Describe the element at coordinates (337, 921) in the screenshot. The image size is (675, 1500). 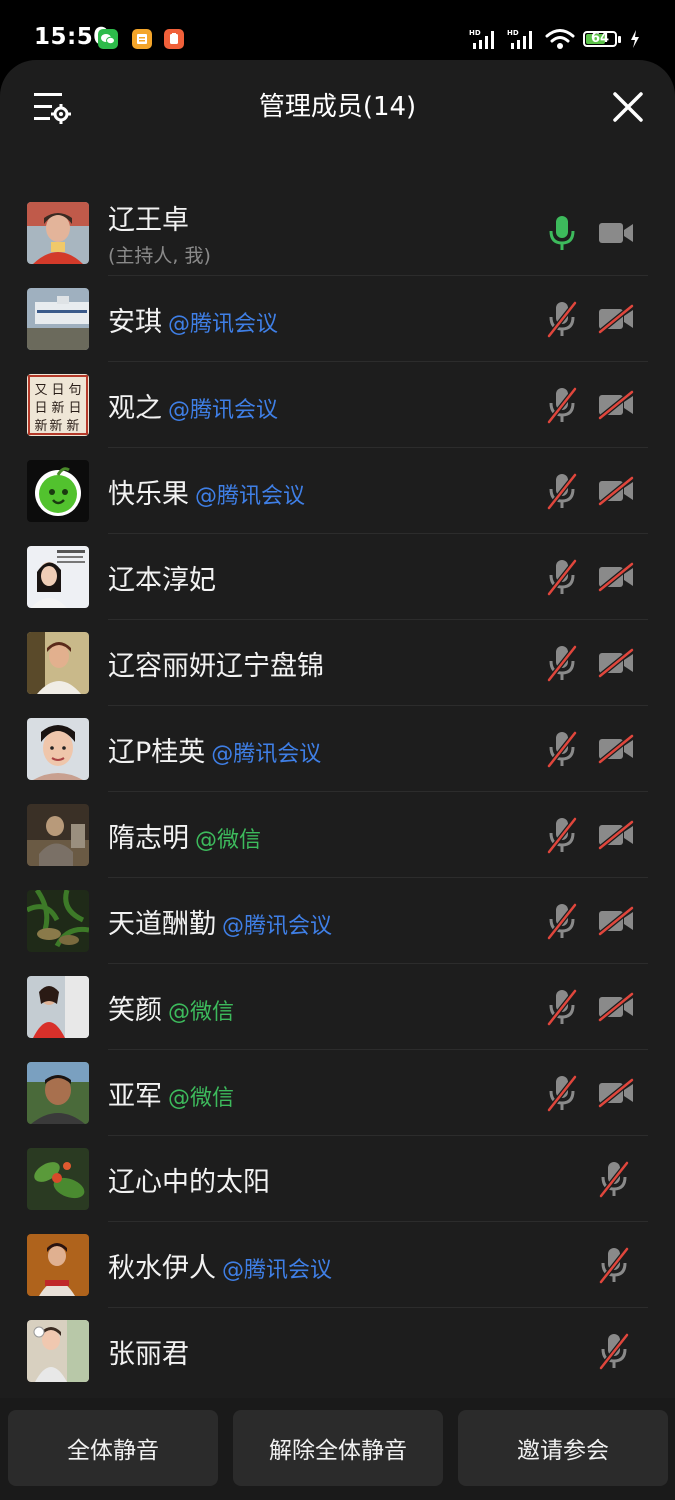
I see `member-row: 天道酬勤 @腾讯会议` at that location.